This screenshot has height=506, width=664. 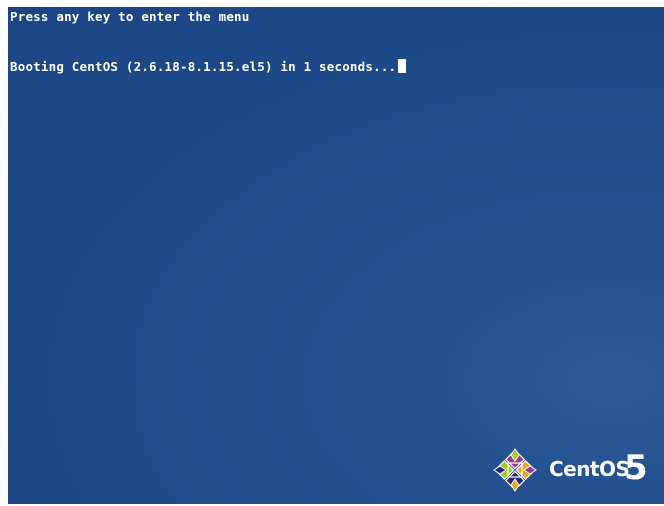 I want to click on centos-version-number: 5, so click(x=636, y=468).